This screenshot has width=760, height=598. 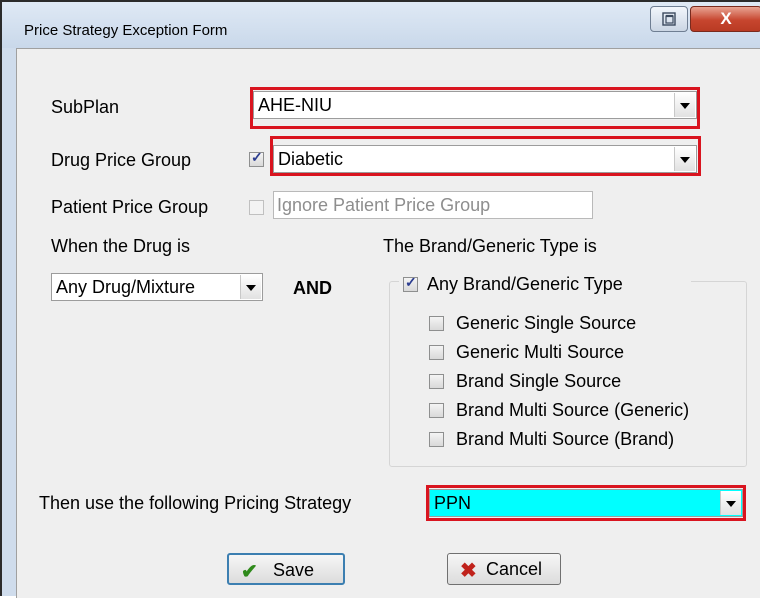 I want to click on patient-price-group-placeholder: Ignore Patient Price Group, so click(x=384, y=205).